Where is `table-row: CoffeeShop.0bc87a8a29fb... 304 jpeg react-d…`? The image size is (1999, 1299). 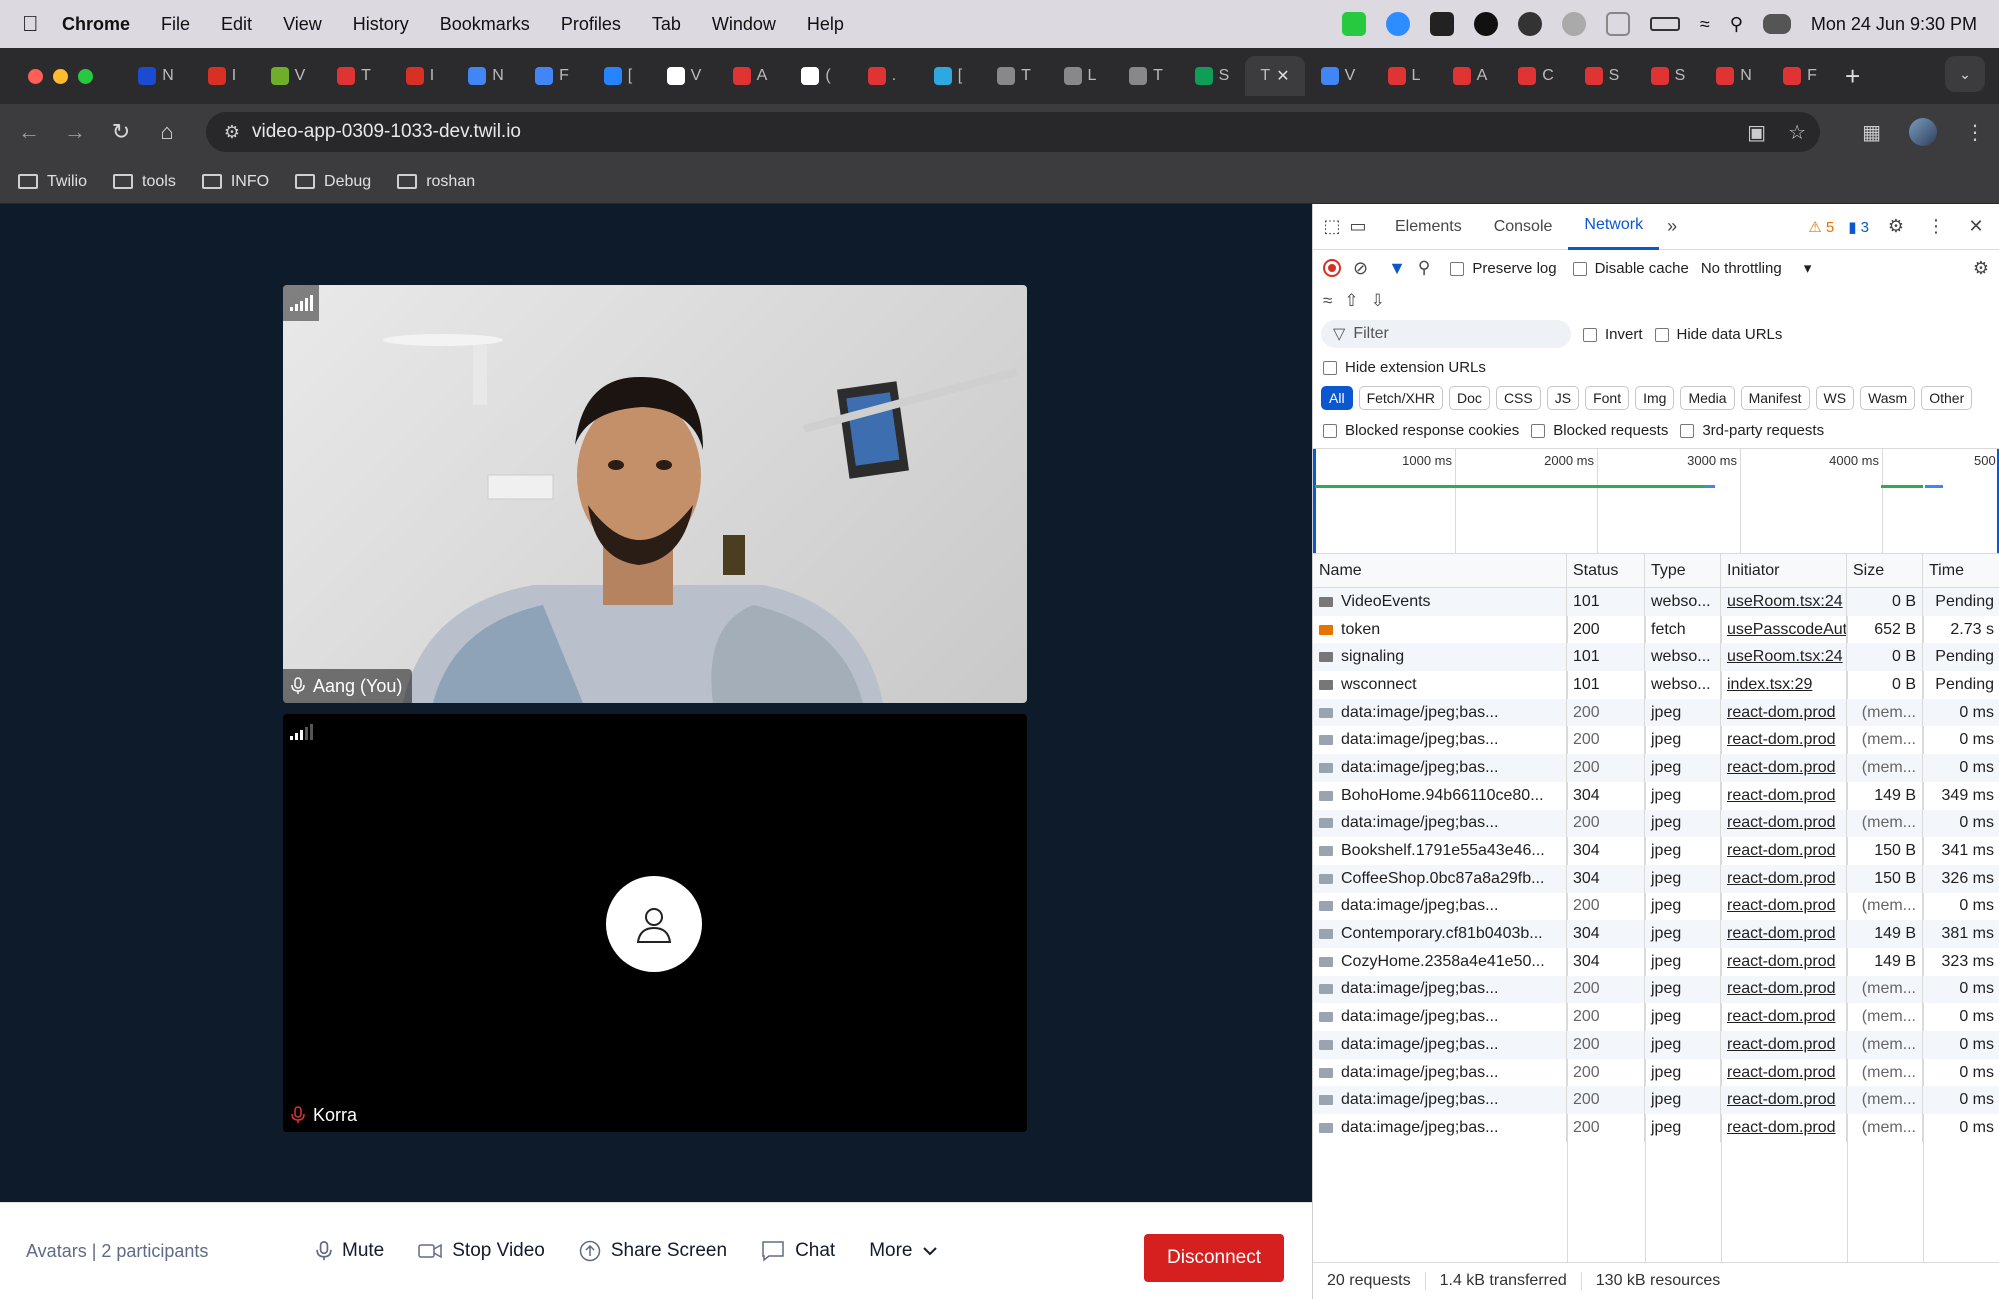
table-row: CoffeeShop.0bc87a8a29fb... 304 jpeg react-d… is located at coordinates (1656, 878).